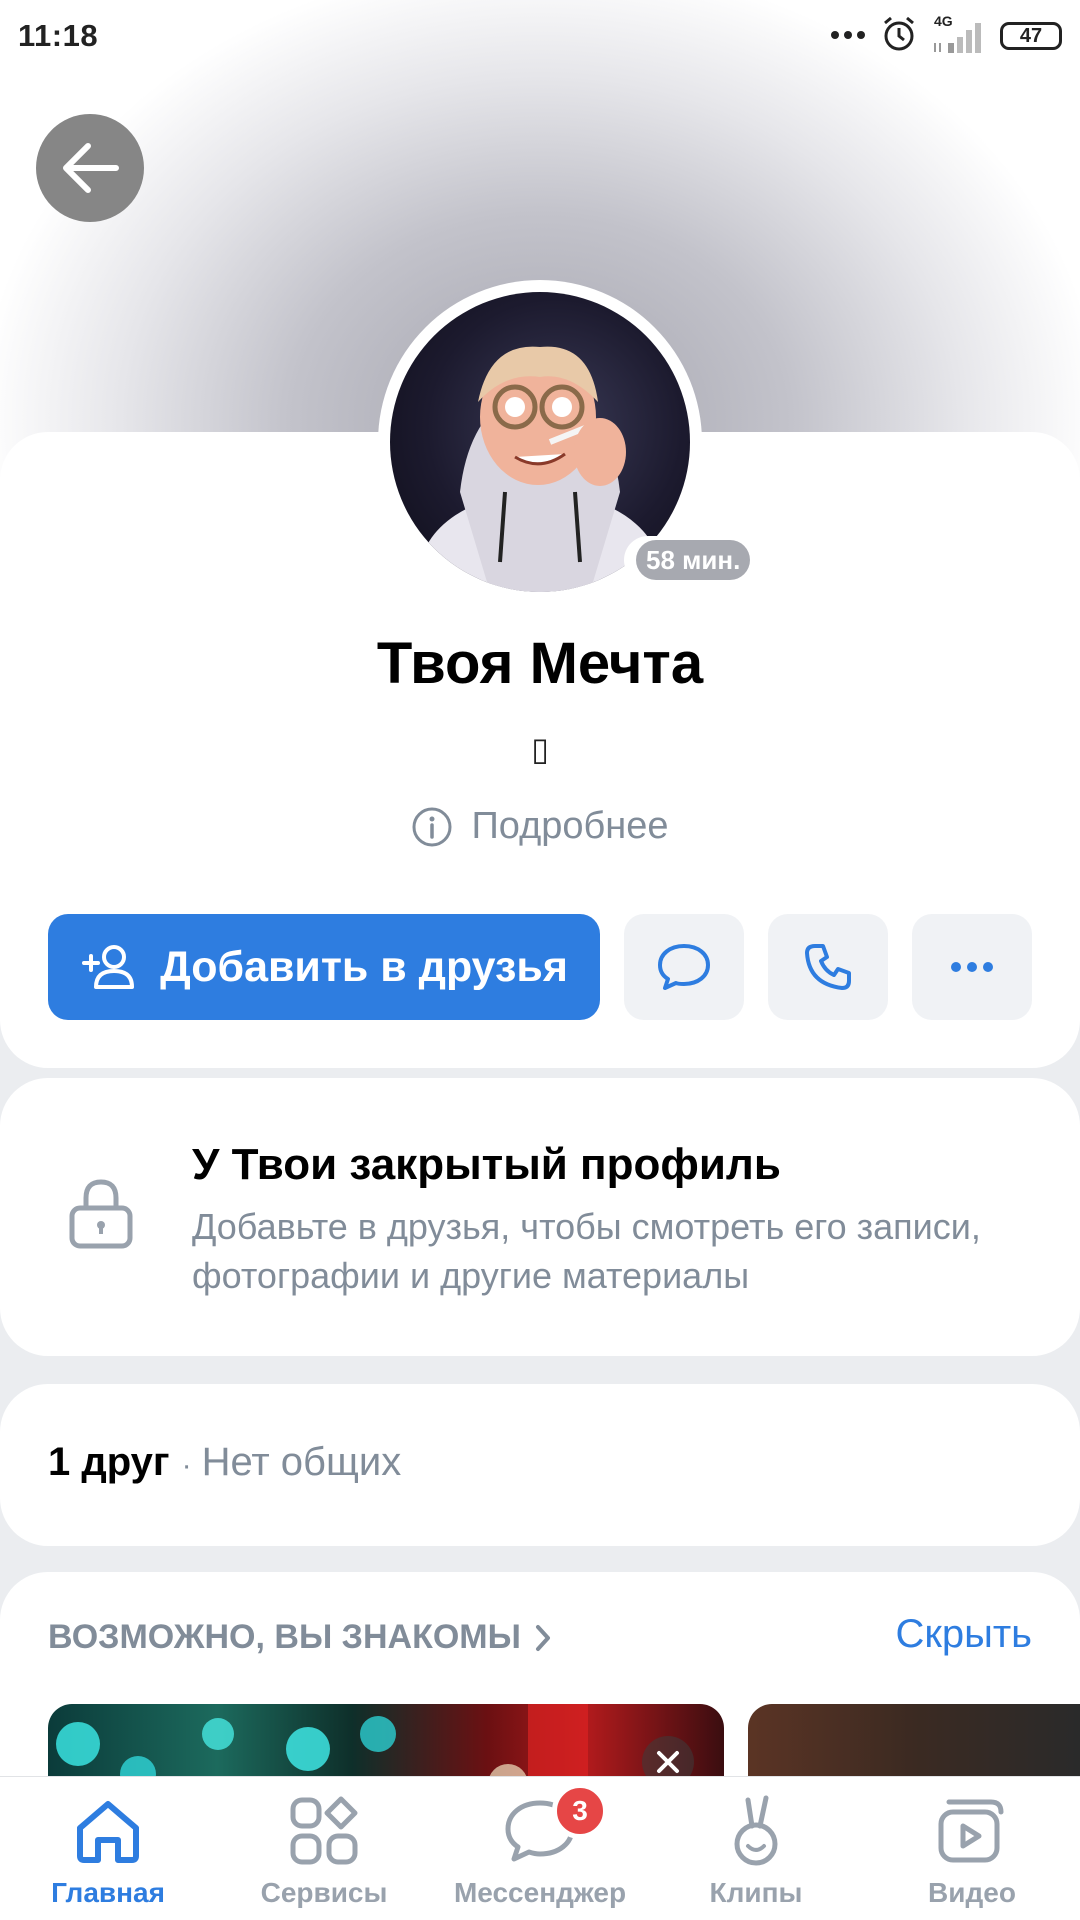 The height and width of the screenshot is (1920, 1080). I want to click on close-icon, so click(668, 1762).